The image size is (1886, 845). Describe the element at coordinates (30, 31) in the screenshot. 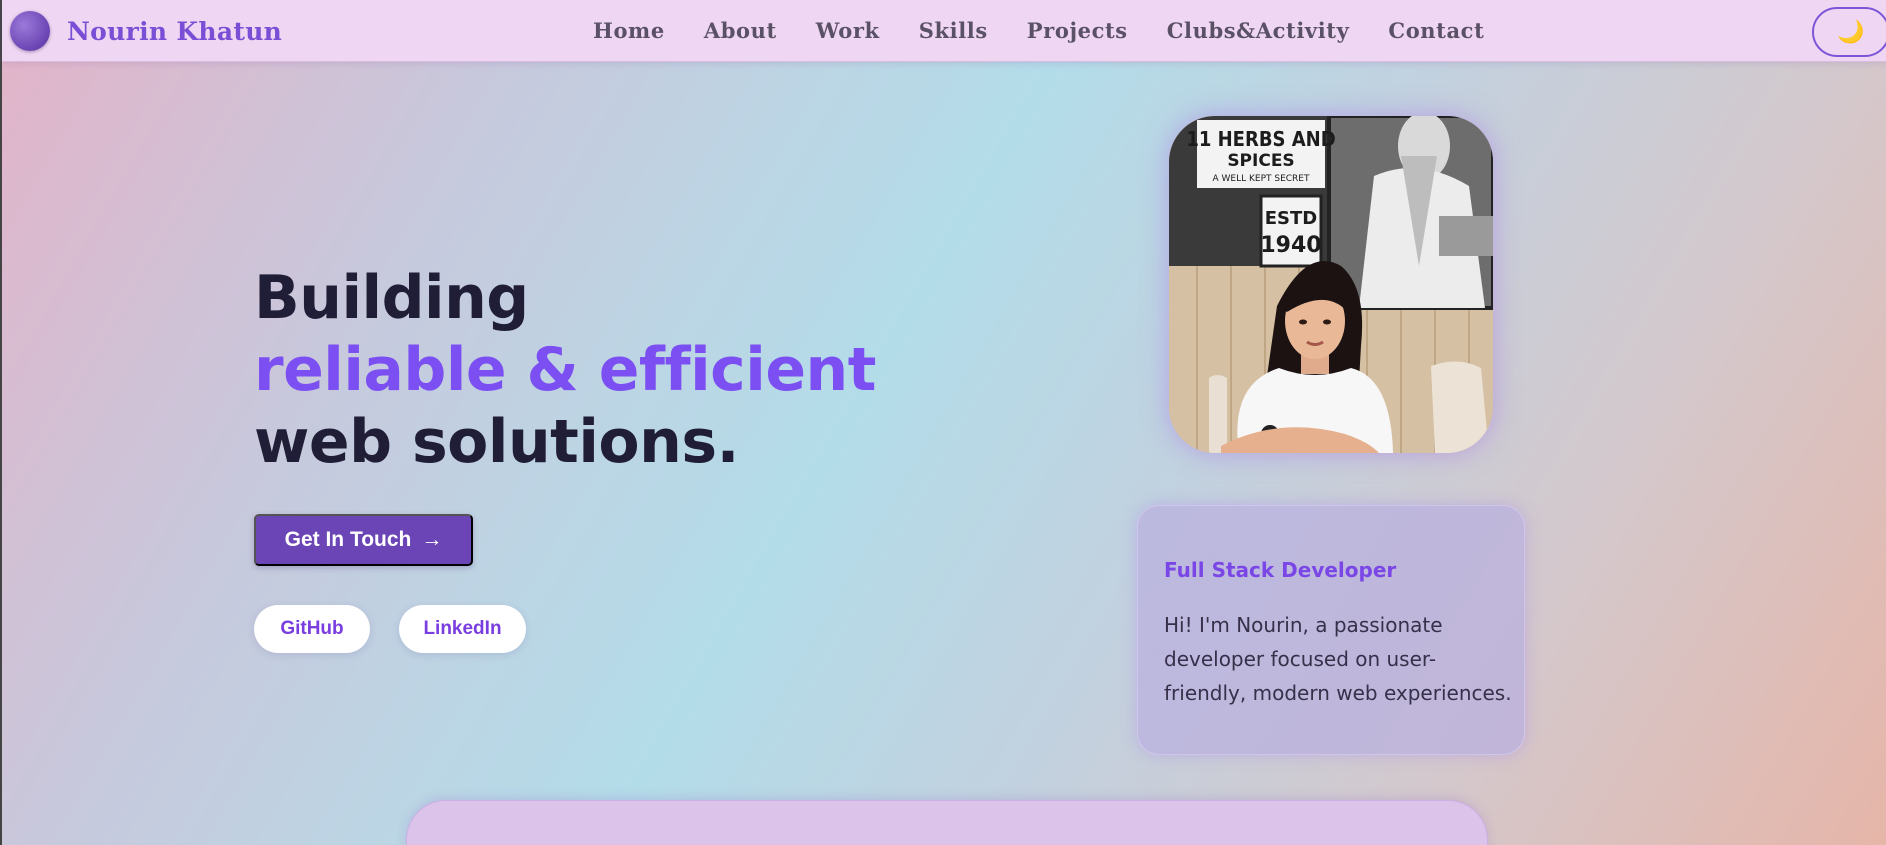

I see `brand-logo-icon` at that location.